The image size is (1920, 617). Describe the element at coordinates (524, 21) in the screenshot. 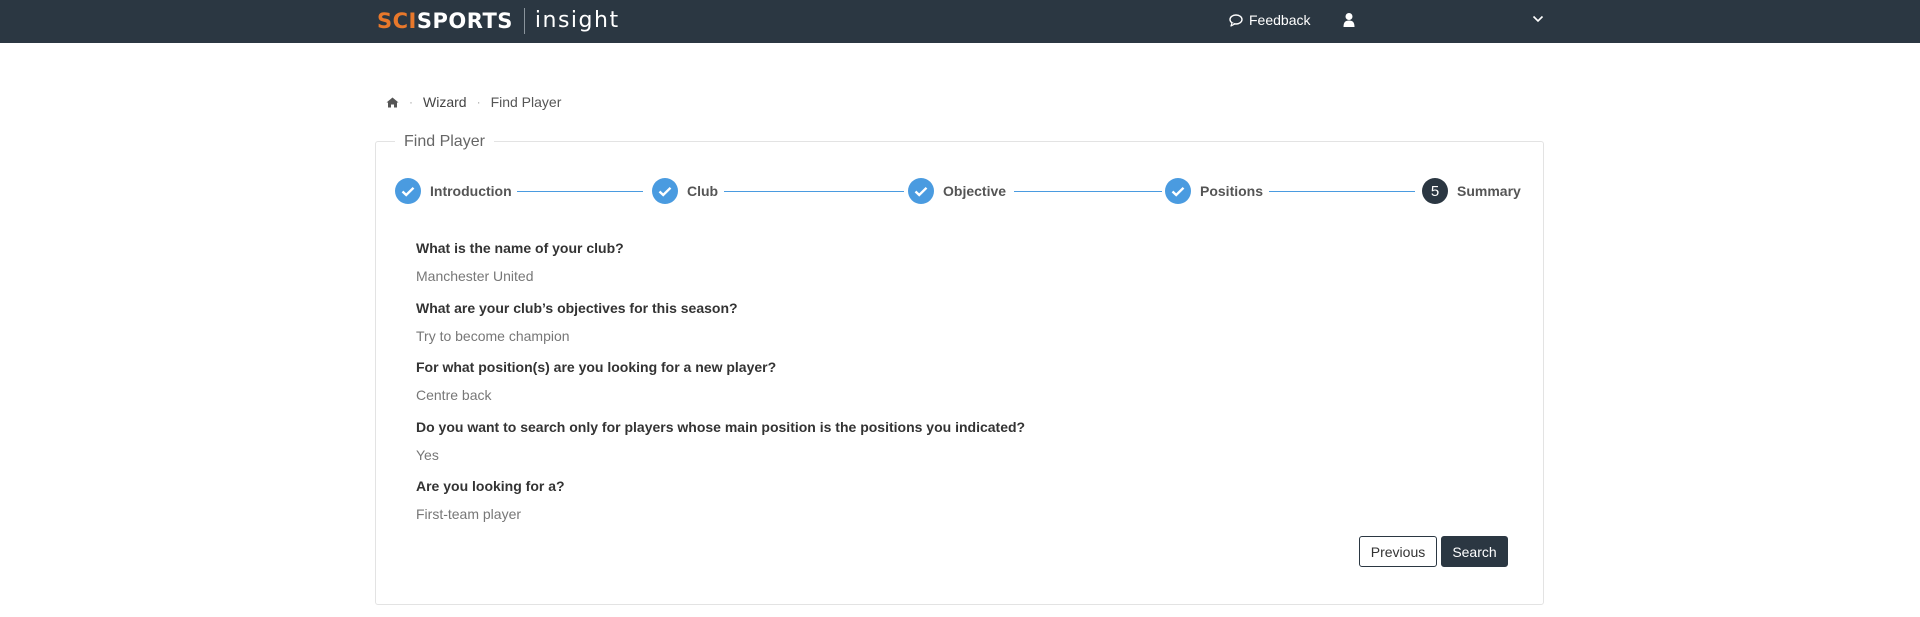

I see `logo-divider` at that location.